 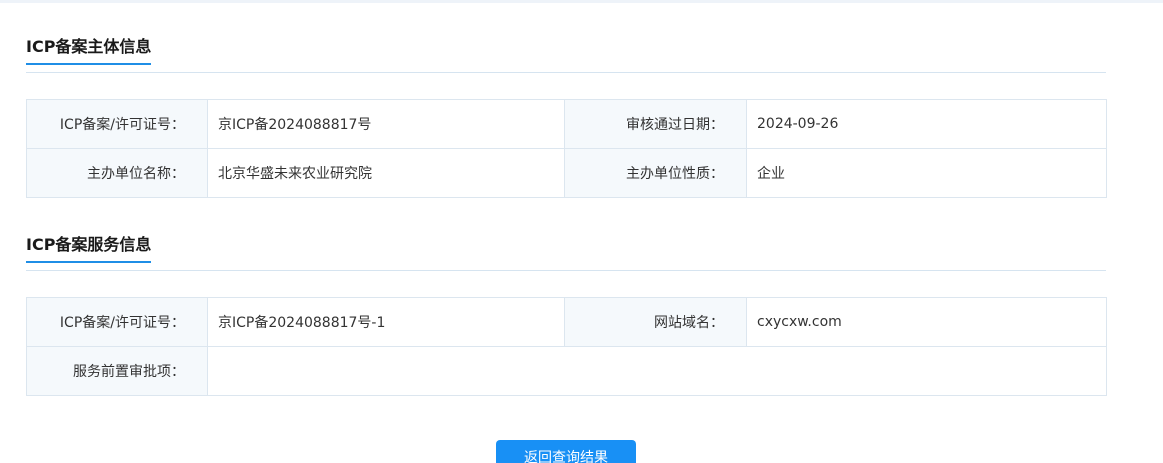 I want to click on pre-approval-value, so click(x=657, y=371).